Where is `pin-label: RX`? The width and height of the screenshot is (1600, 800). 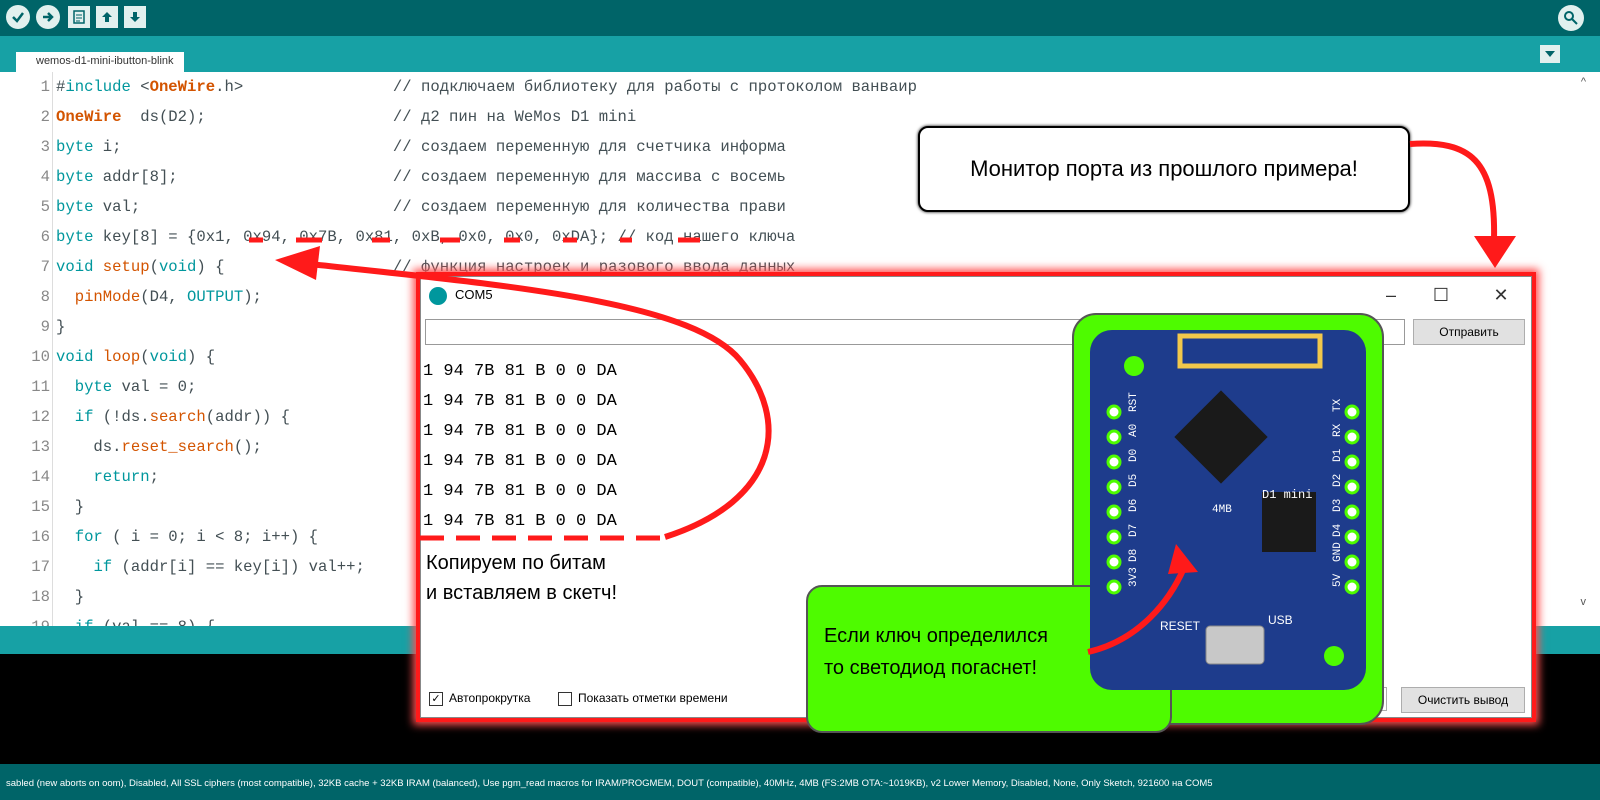
pin-label: RX is located at coordinates (1338, 430).